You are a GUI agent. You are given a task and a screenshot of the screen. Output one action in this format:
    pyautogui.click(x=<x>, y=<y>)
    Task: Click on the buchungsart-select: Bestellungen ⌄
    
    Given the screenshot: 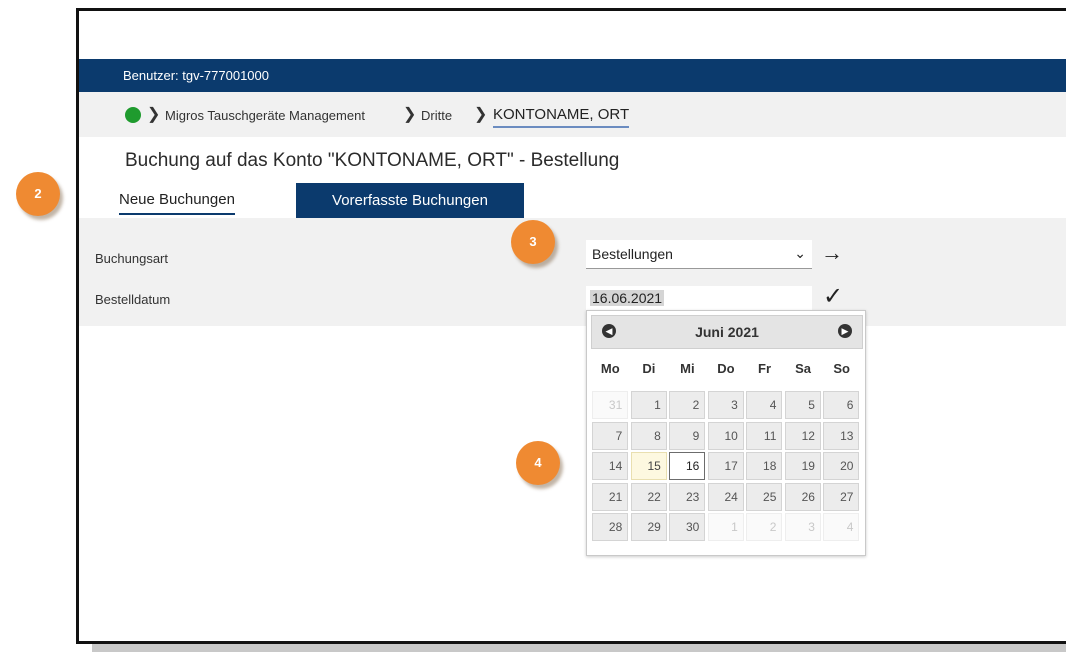 What is the action you would take?
    pyautogui.click(x=699, y=254)
    